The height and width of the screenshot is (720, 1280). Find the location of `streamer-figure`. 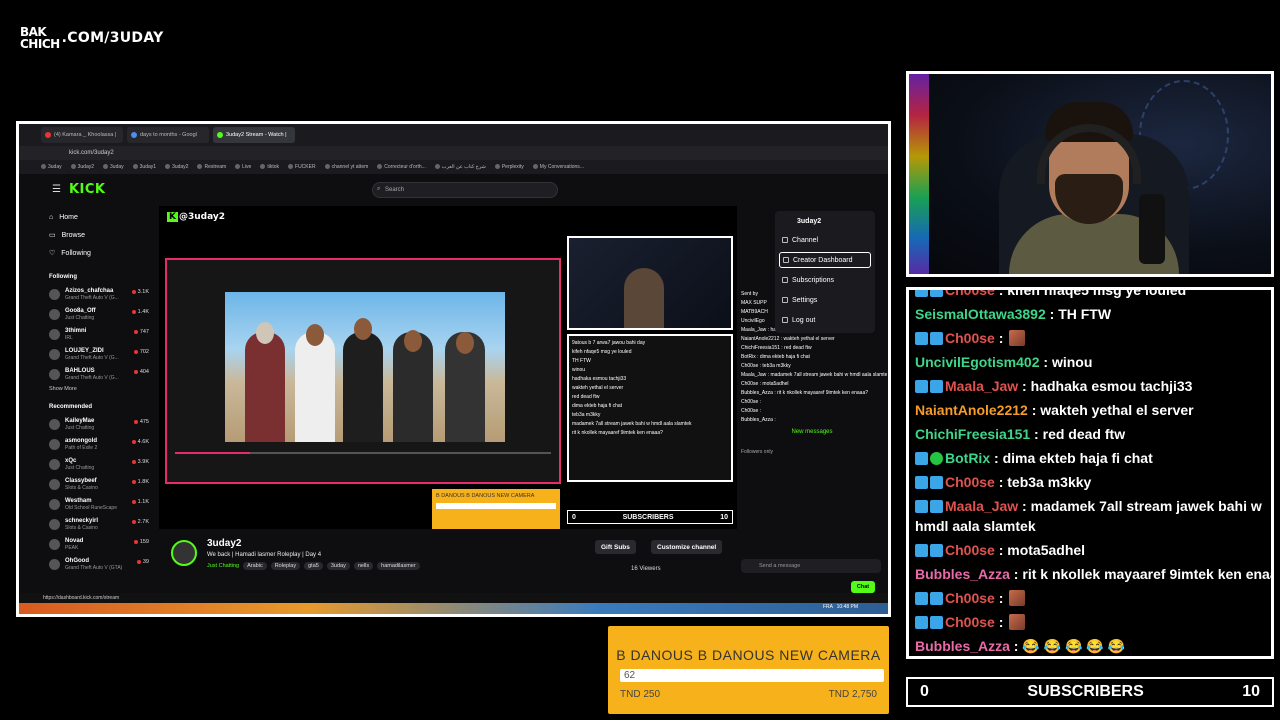

streamer-figure is located at coordinates (644, 298).